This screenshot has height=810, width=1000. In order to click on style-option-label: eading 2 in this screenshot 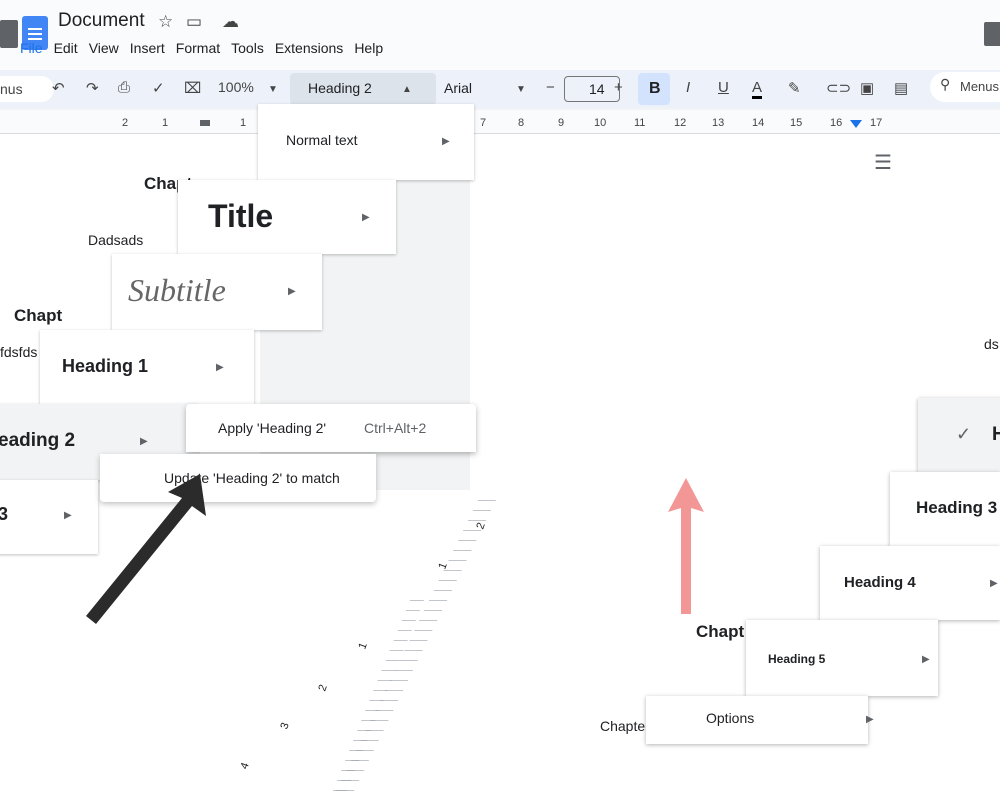, I will do `click(38, 440)`.